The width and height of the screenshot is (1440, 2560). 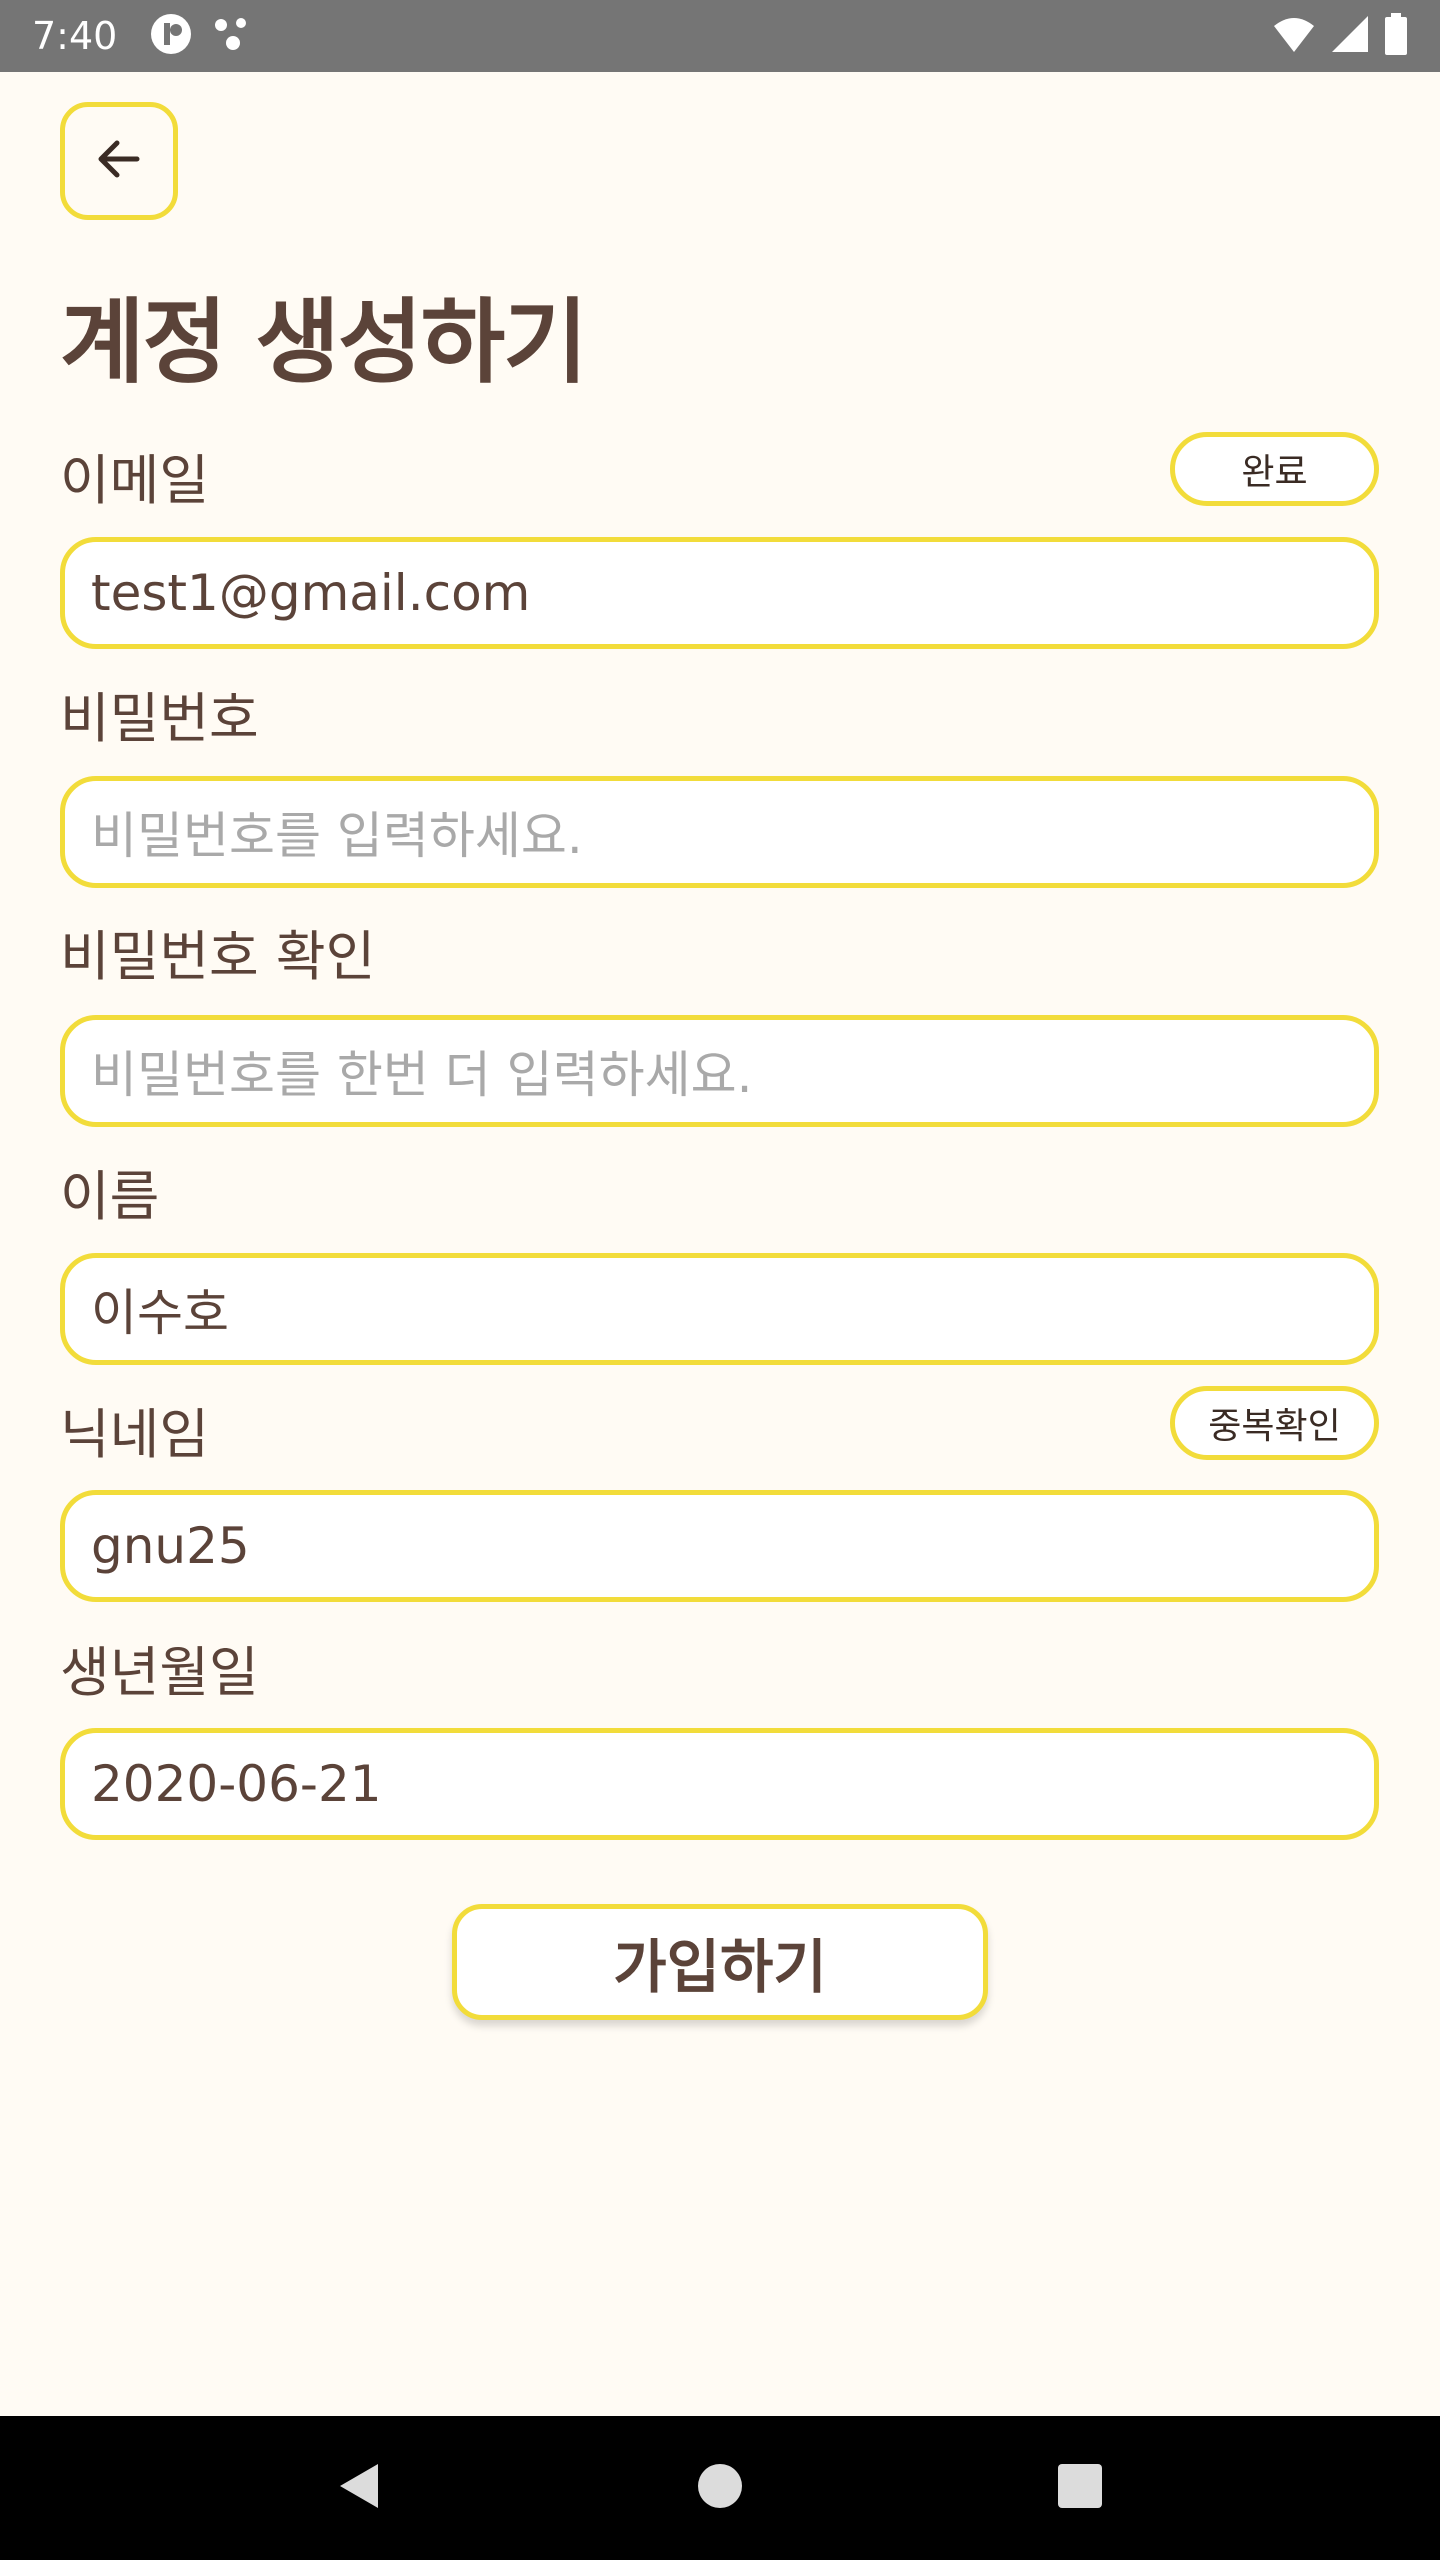 What do you see at coordinates (719, 1546) in the screenshot?
I see `nickname-input: gnu25` at bounding box center [719, 1546].